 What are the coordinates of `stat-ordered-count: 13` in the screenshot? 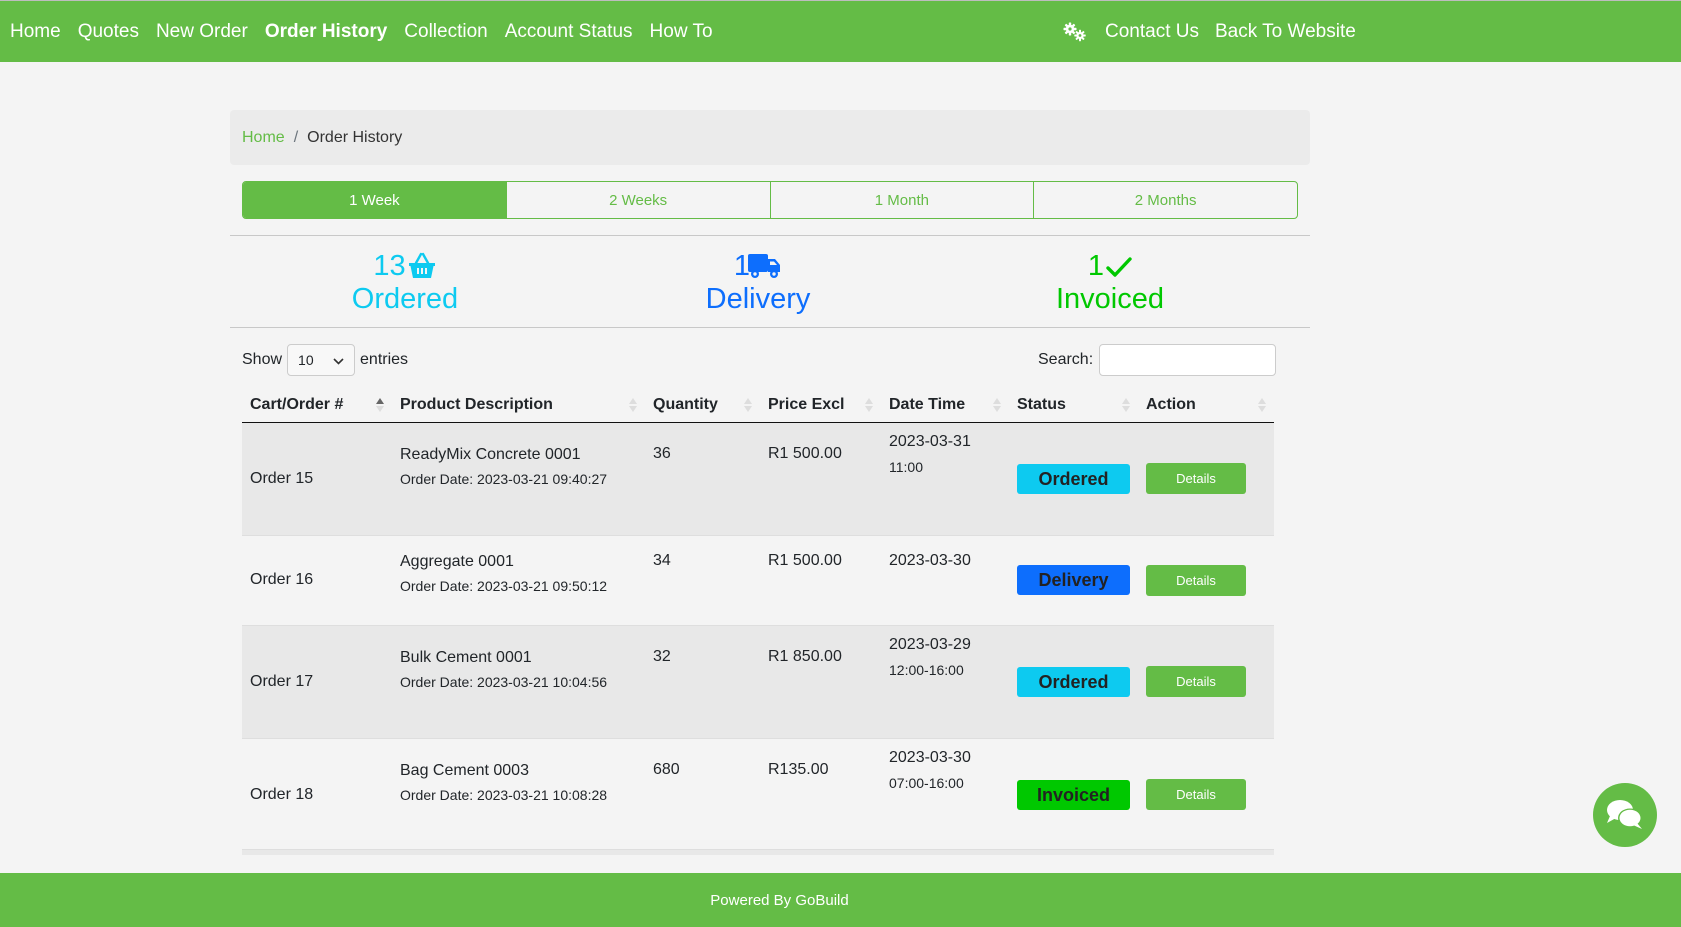 It's located at (389, 266).